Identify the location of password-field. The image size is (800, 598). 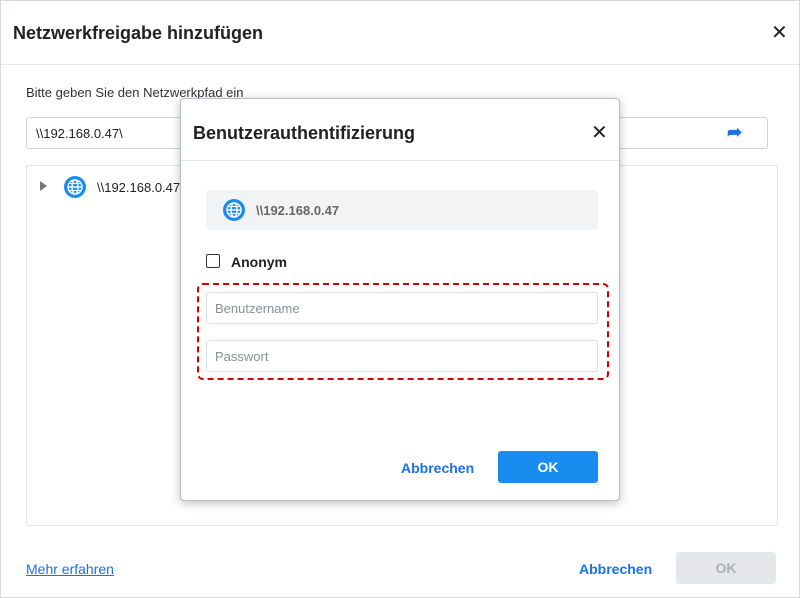
(402, 356).